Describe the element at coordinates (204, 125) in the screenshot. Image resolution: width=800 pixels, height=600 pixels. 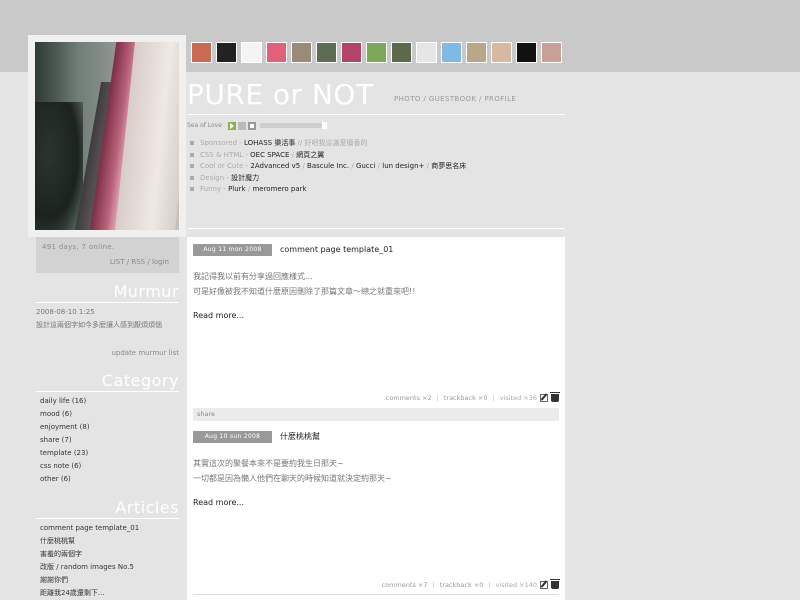
I see `song-title: Sea of Love` at that location.